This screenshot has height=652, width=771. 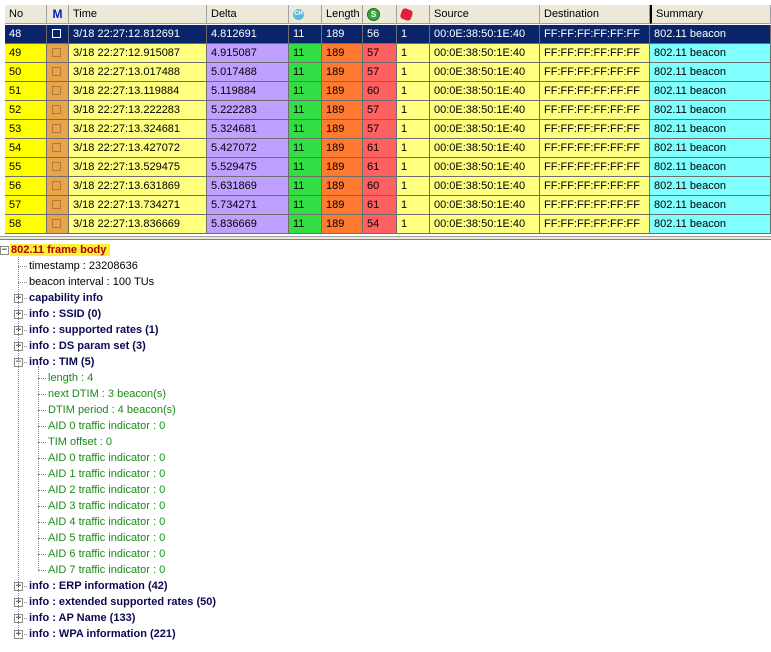 I want to click on tree-root: −802.11 frame body, so click(x=55, y=250).